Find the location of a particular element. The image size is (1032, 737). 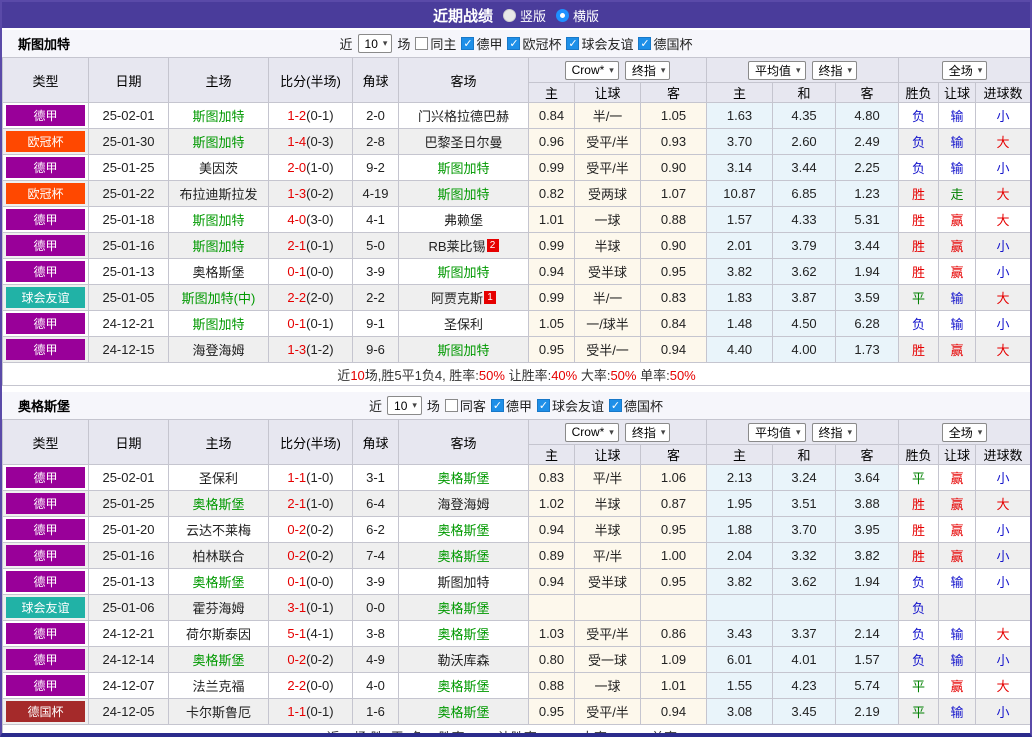

league-filter-1: ✓ 欧冠杯 is located at coordinates (534, 43).